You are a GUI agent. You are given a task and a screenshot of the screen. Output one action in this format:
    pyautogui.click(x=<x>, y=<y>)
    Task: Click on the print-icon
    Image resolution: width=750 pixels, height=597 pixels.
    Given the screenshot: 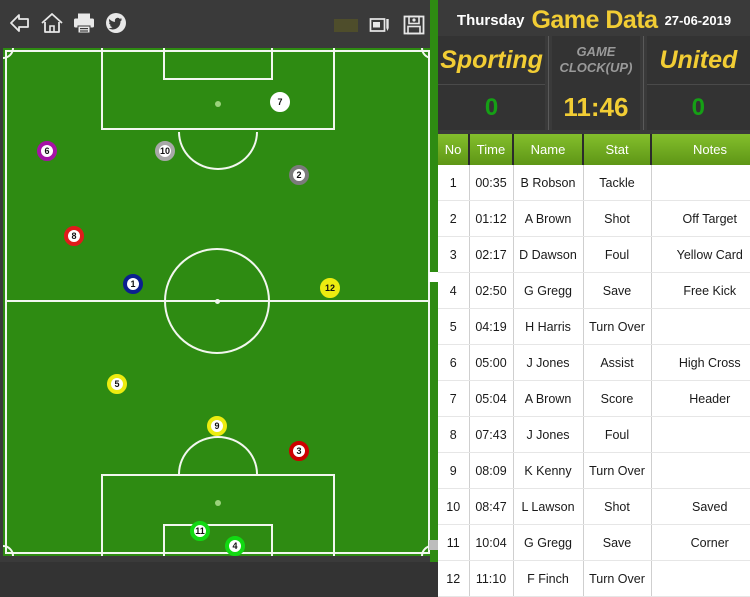 What is the action you would take?
    pyautogui.click(x=84, y=23)
    